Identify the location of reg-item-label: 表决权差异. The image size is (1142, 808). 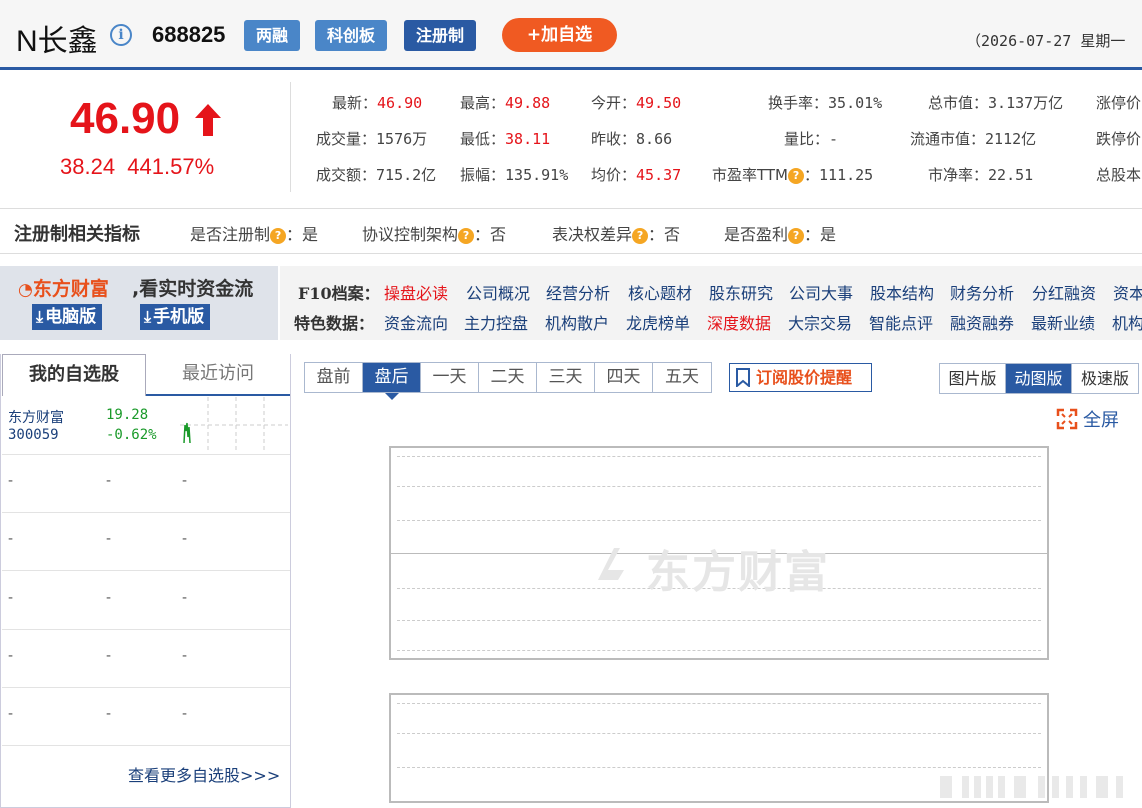
(592, 234).